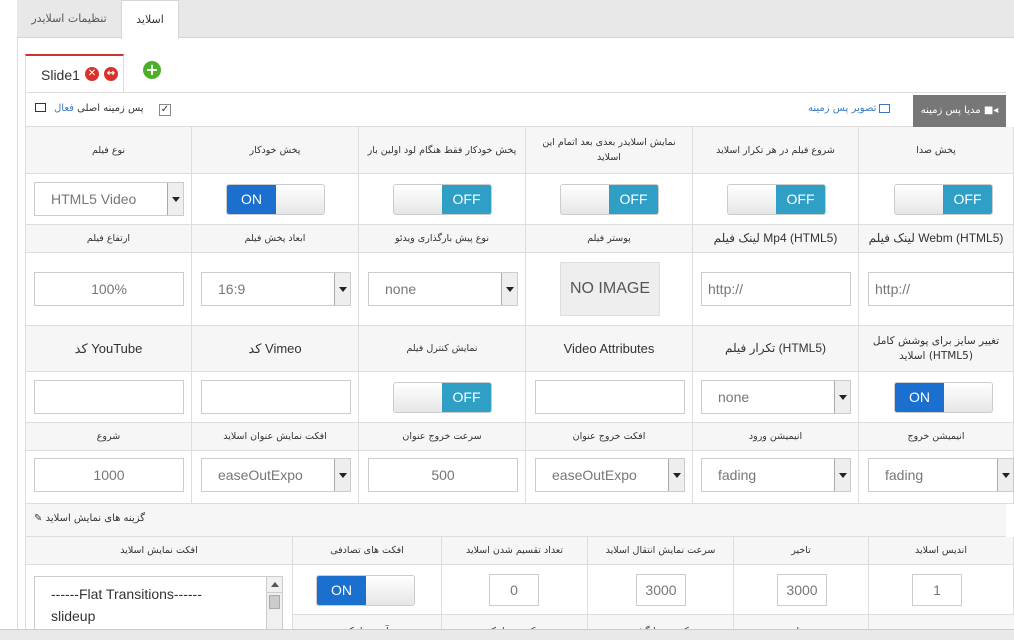 The image size is (1014, 640). I want to click on transition-speed-input: 3000, so click(661, 590).